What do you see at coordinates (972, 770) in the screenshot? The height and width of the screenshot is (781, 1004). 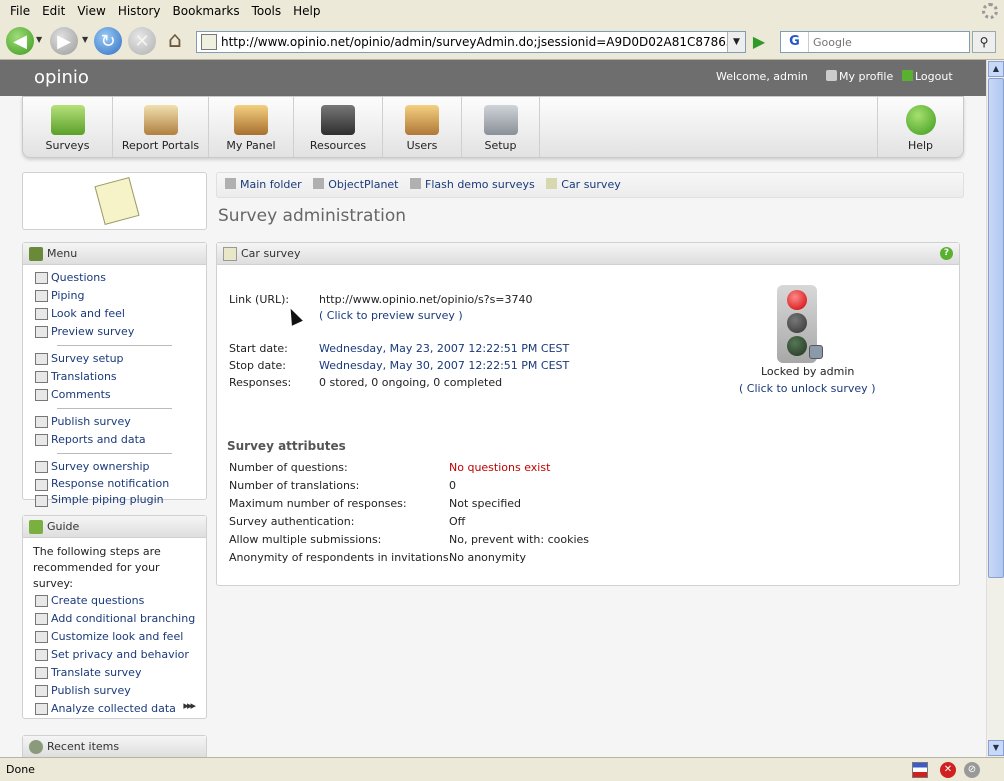 I see `disabled-icon: ⊘` at bounding box center [972, 770].